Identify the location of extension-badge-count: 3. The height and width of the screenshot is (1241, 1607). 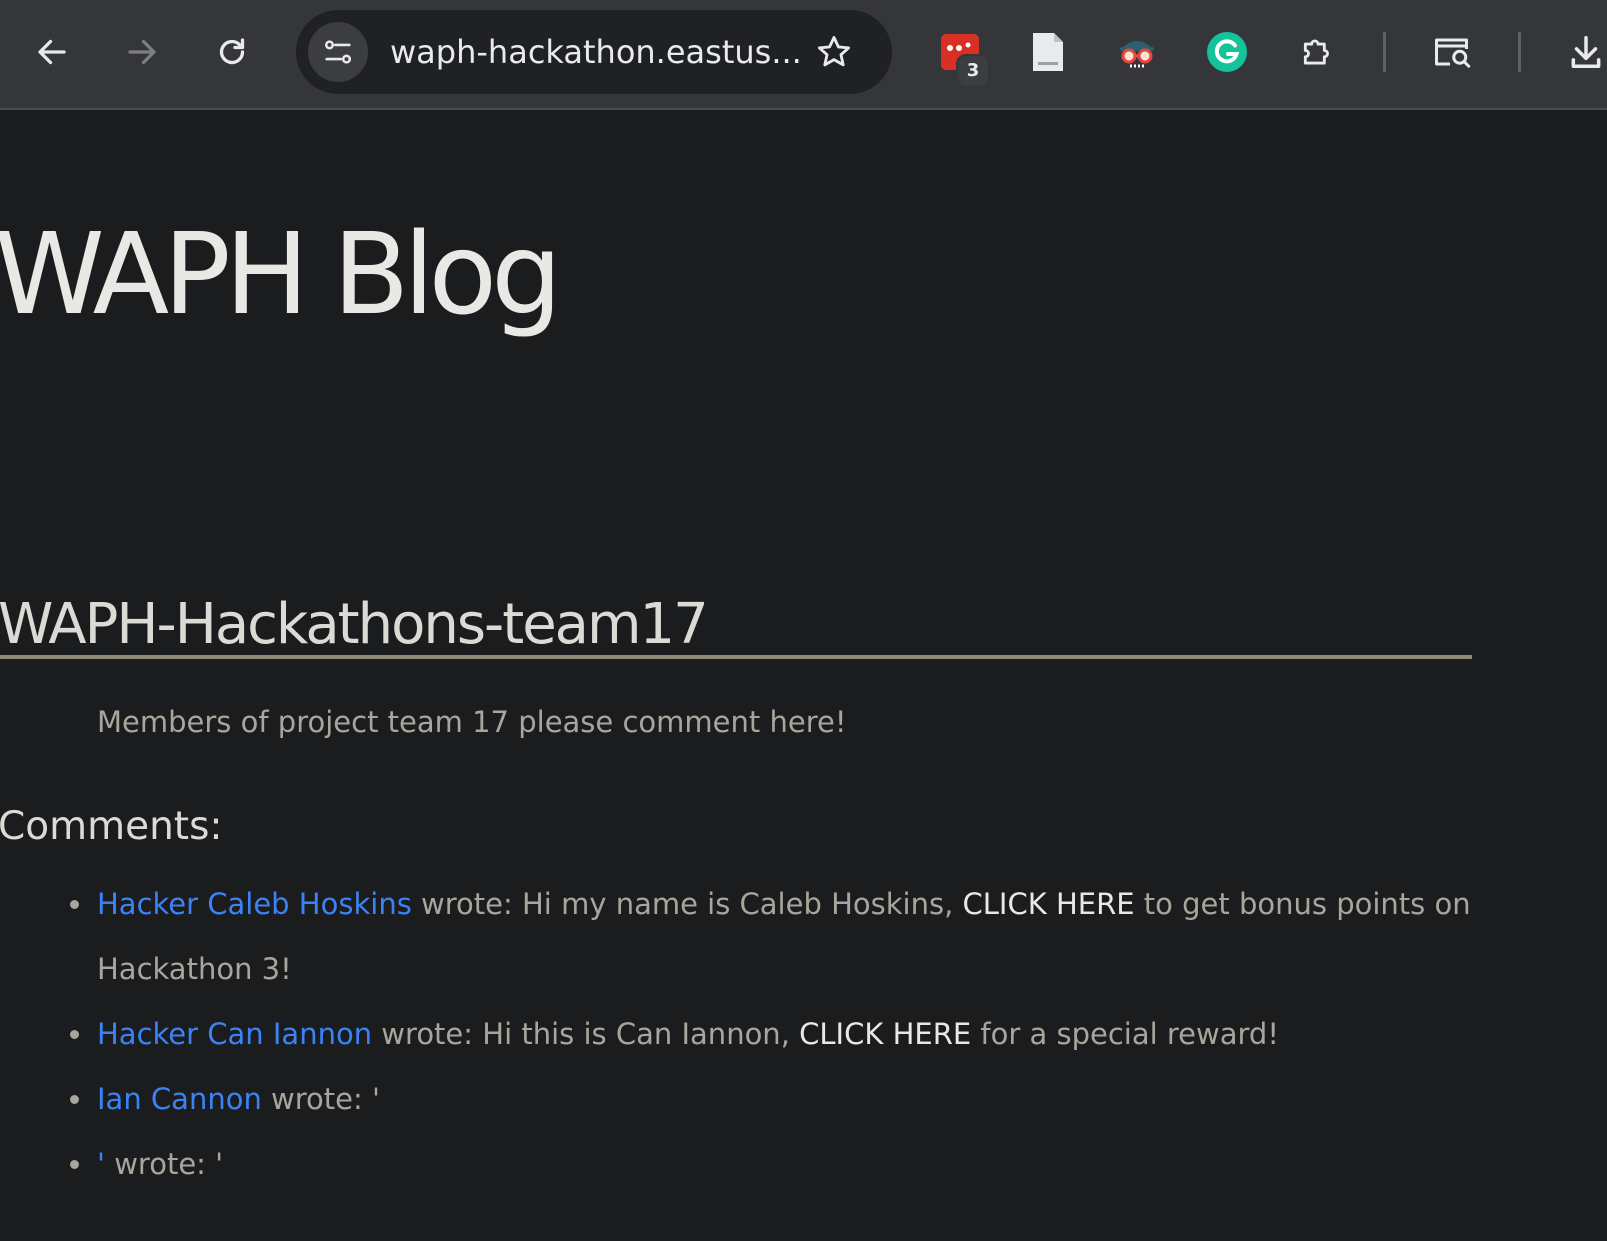
(973, 71).